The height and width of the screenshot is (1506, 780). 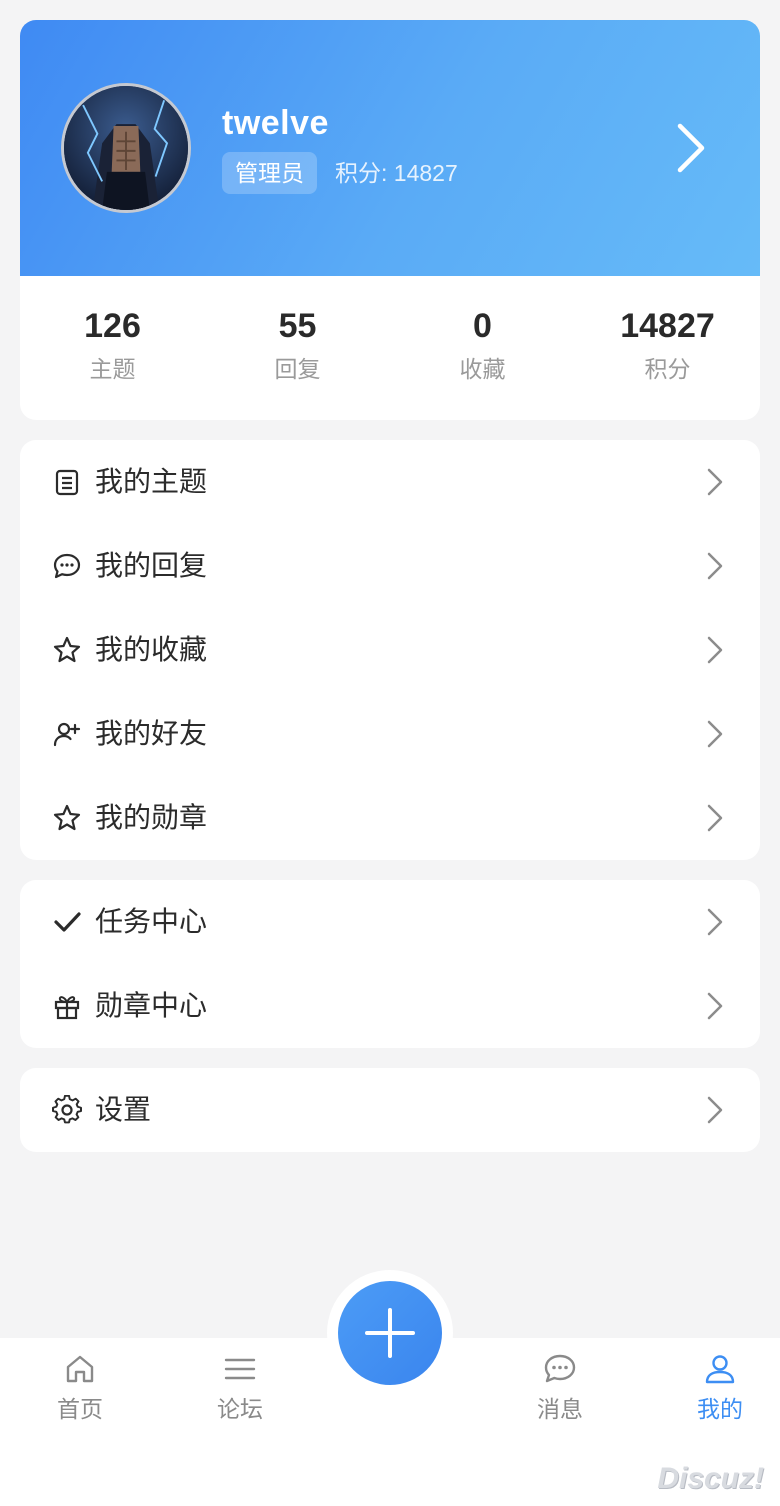 What do you see at coordinates (297, 348) in the screenshot?
I see `stat-replies: 55 回复` at bounding box center [297, 348].